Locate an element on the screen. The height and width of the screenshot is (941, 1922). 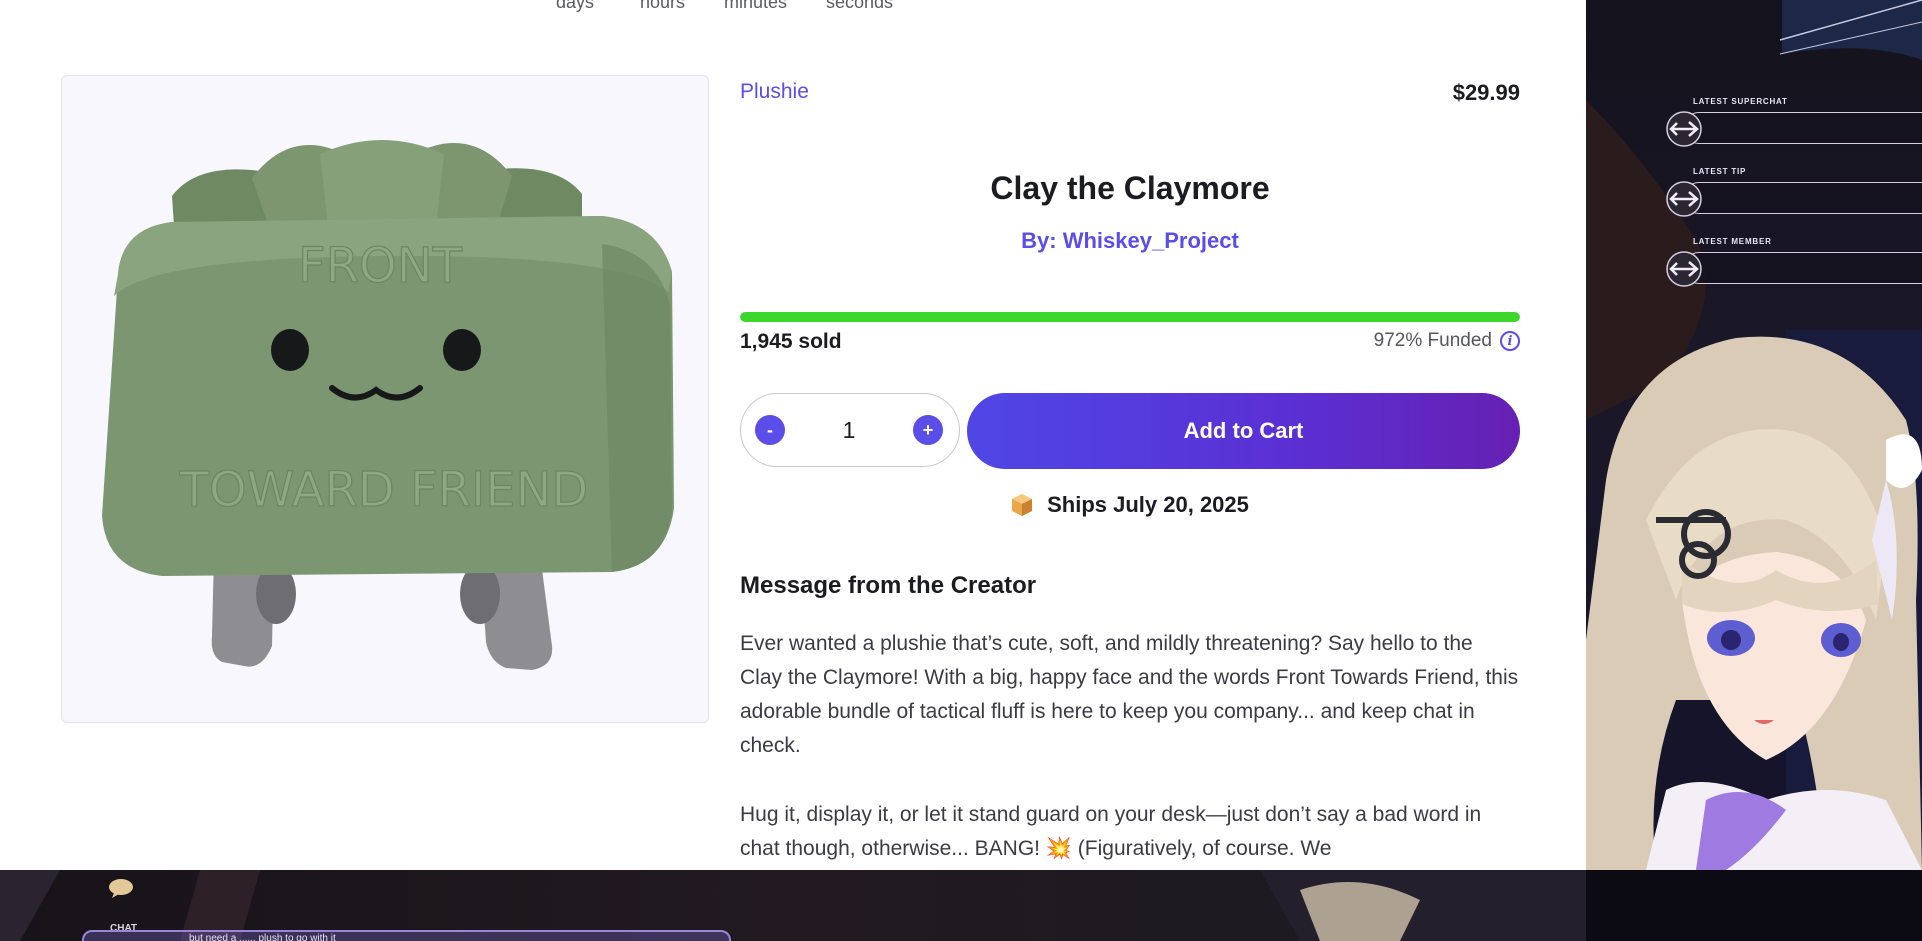
sold-count: 1,945 sold is located at coordinates (791, 341).